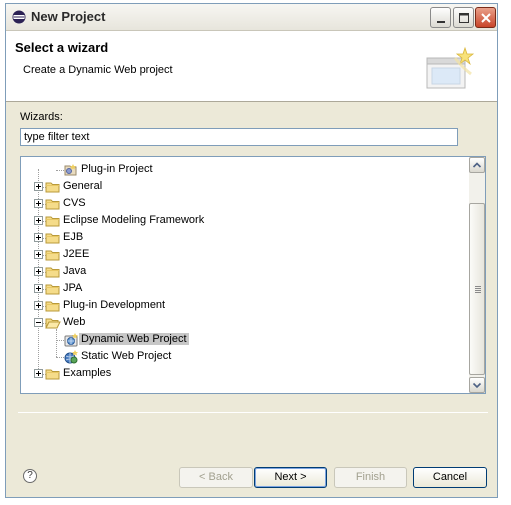 Image resolution: width=511 pixels, height=505 pixels. Describe the element at coordinates (216, 477) in the screenshot. I see `back-button: < Back` at that location.